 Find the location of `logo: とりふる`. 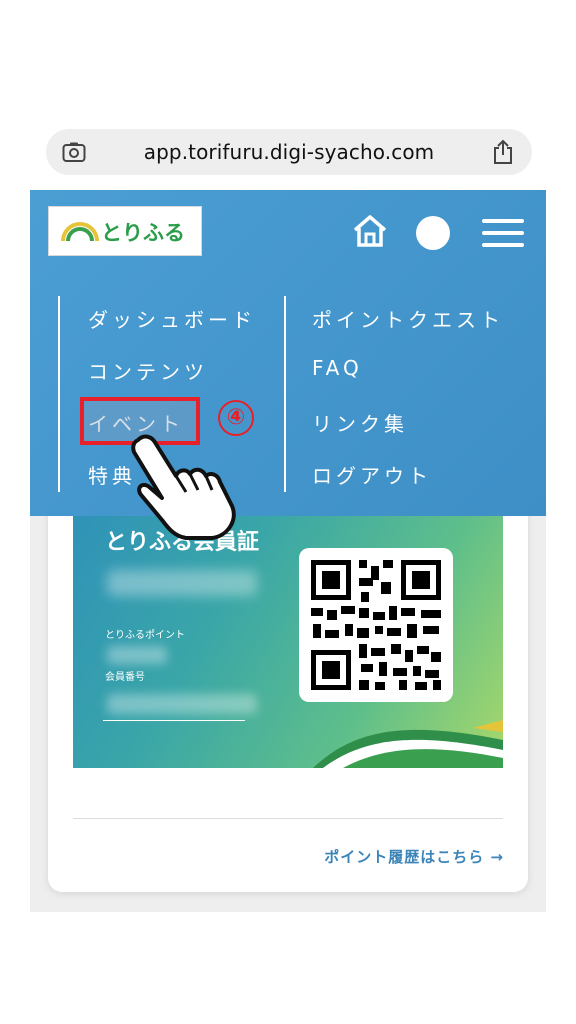

logo: とりふる is located at coordinates (125, 231).